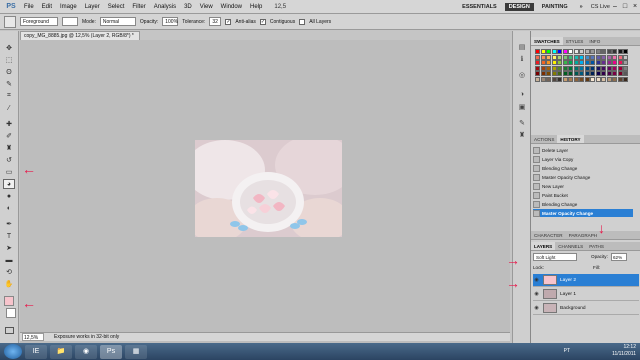  I want to click on workspace-painting: PAINTING, so click(555, 7).